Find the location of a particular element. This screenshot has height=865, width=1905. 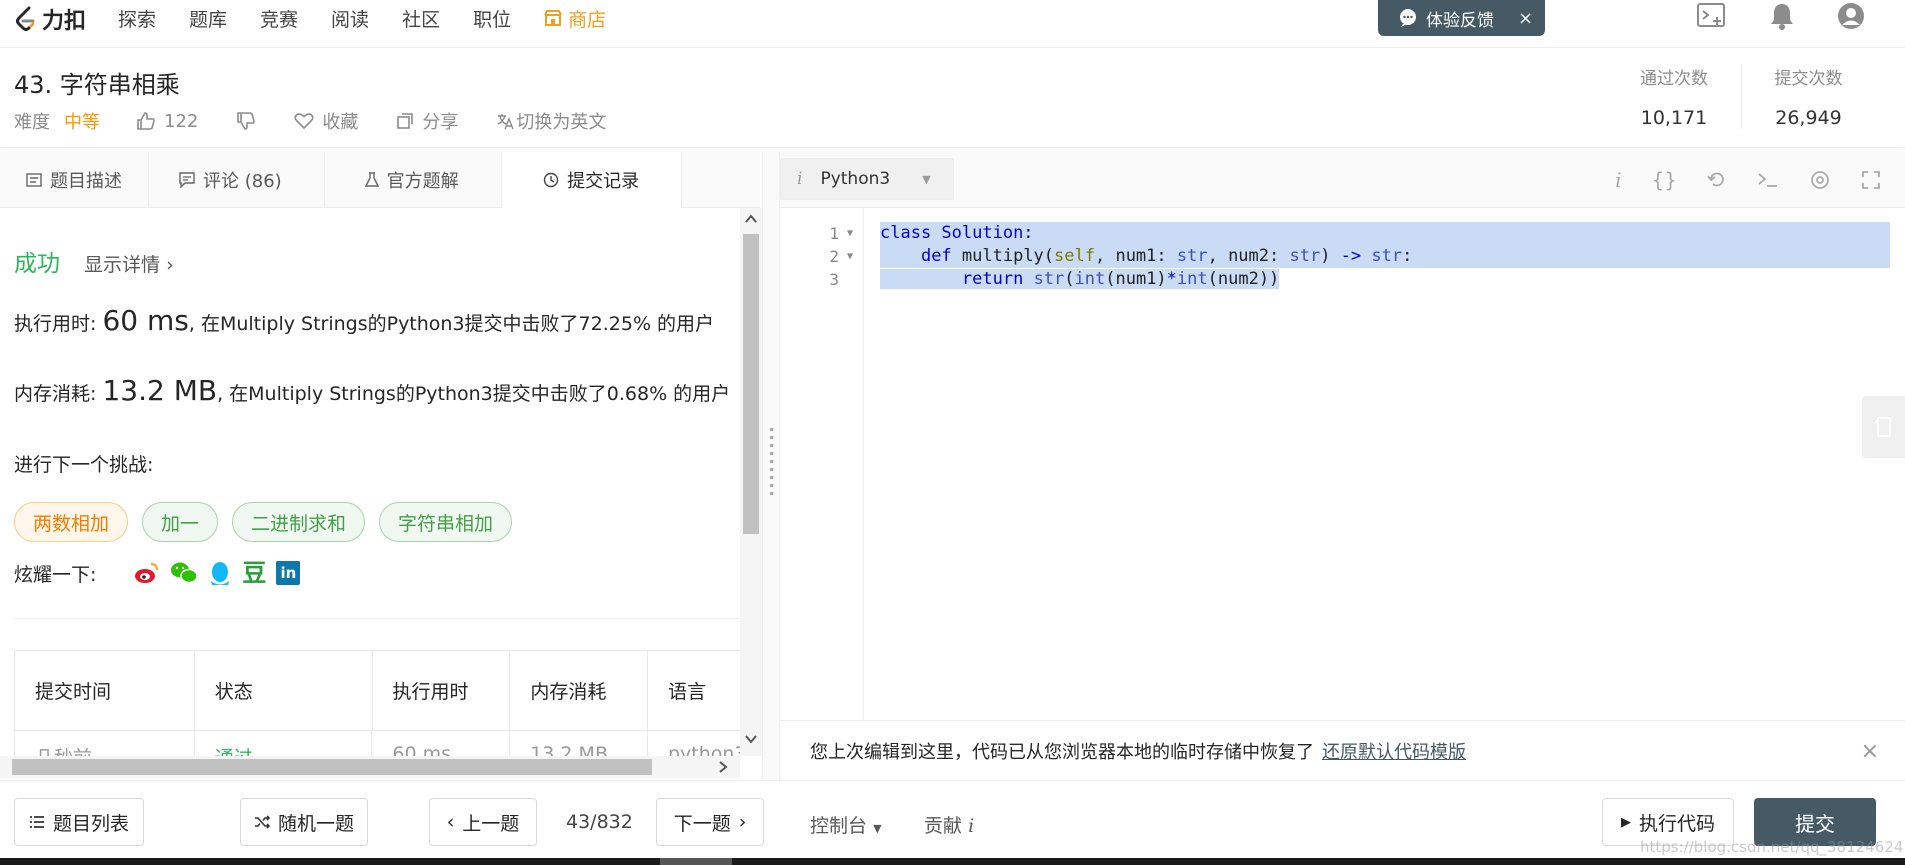

challenge-chip: 加一 is located at coordinates (180, 522).